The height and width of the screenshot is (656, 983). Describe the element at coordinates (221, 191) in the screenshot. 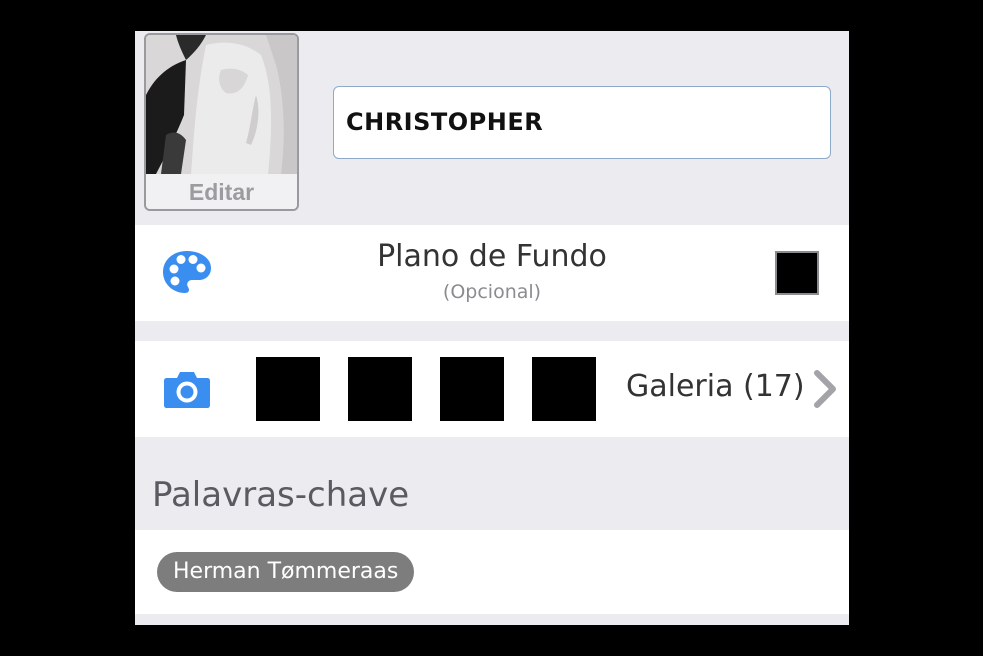

I see `avatar-edit-label: Editar` at that location.